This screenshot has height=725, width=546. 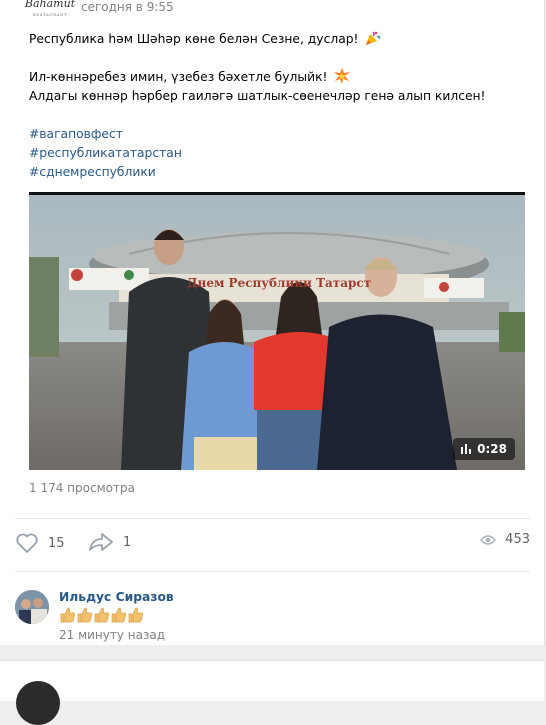 I want to click on community-logo: Bahamut RESTAURANT, so click(x=50, y=9).